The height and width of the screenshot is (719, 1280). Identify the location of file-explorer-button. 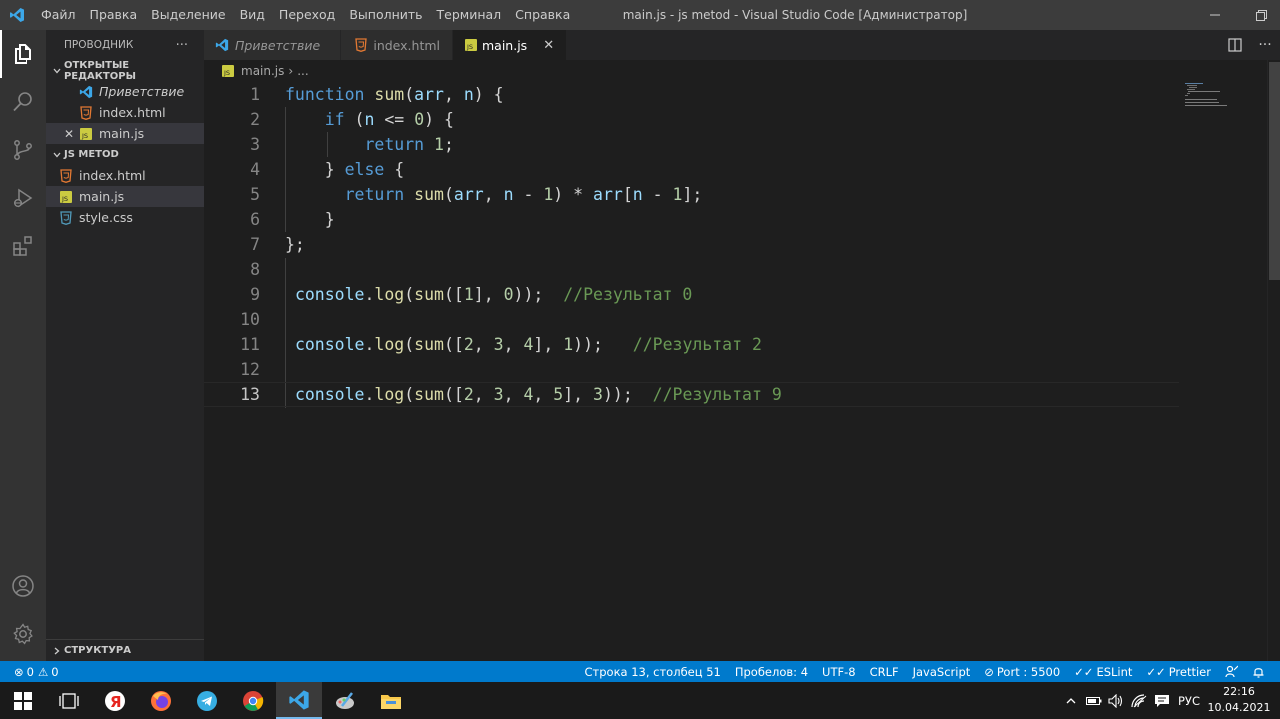
(391, 700).